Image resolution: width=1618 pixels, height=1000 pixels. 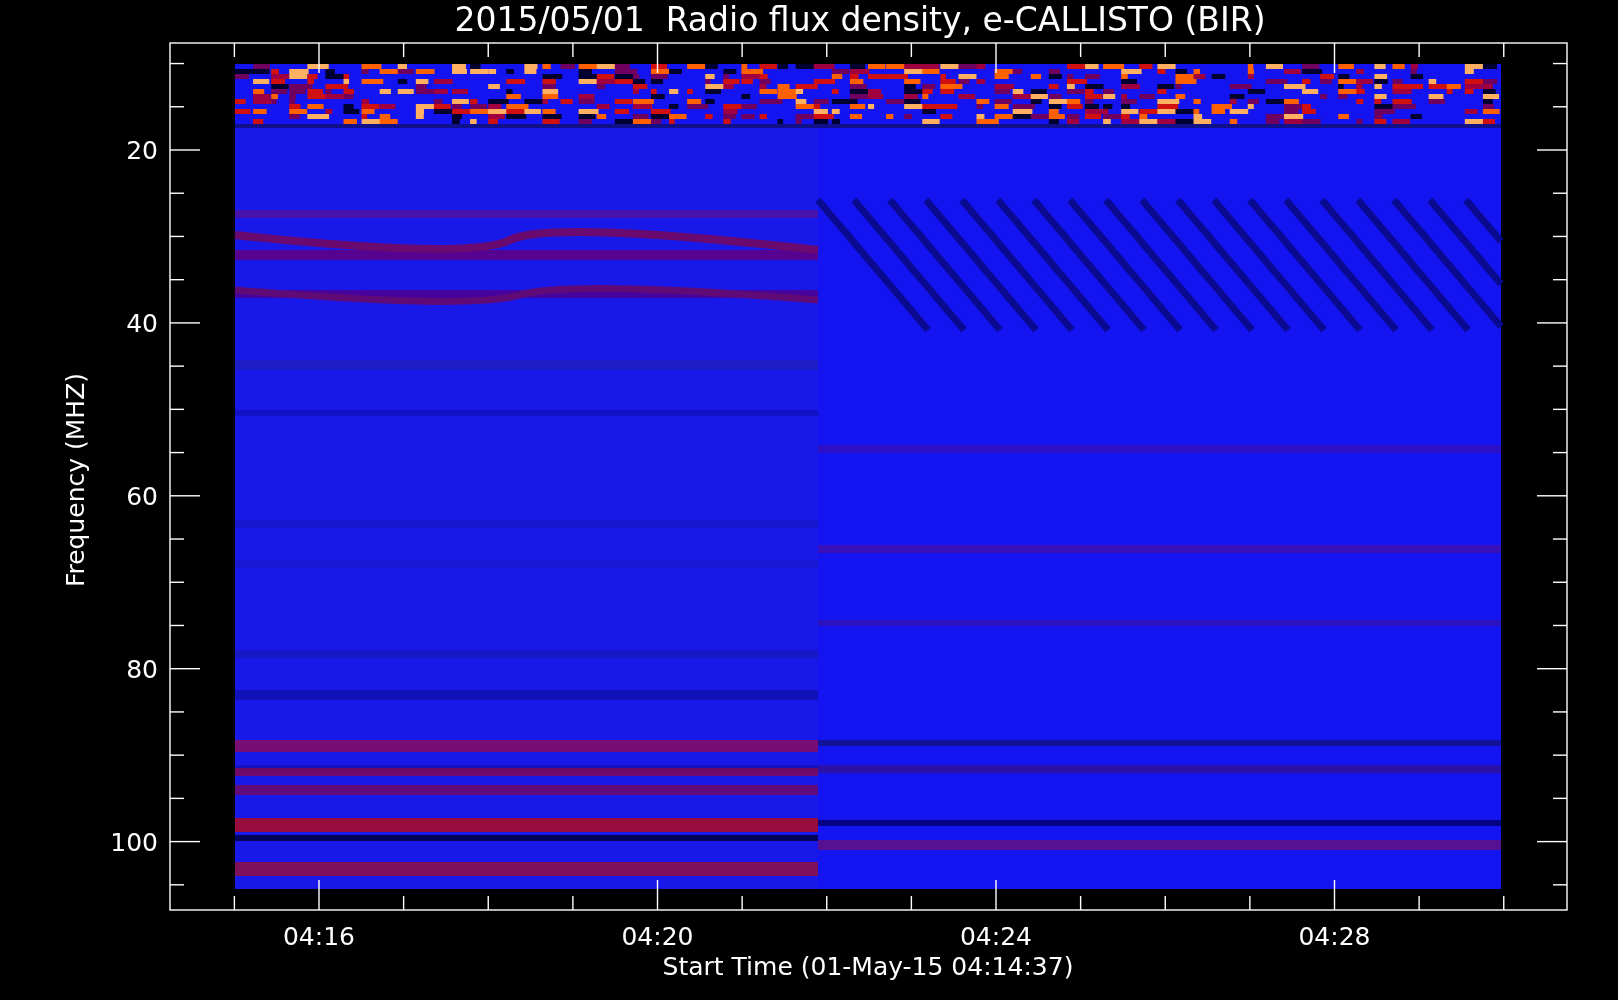 What do you see at coordinates (142, 669) in the screenshot?
I see `y-tick-label: 80` at bounding box center [142, 669].